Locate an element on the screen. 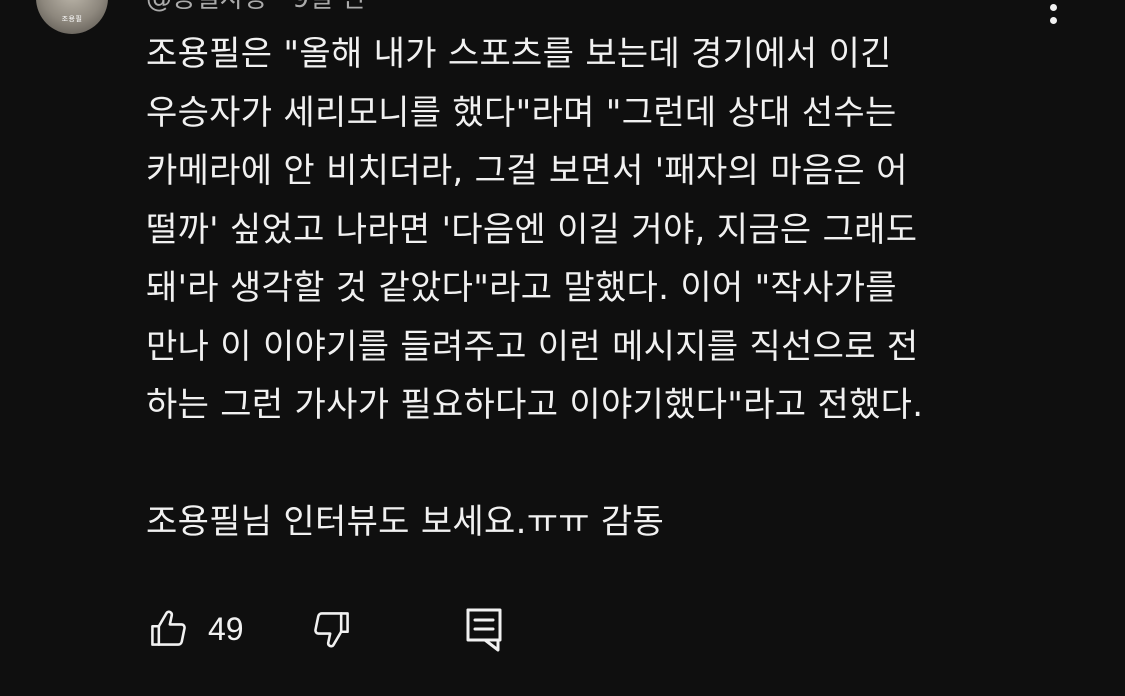 This screenshot has width=1125, height=696. comment-line: 우승자가 세리모니를 했다"라며 "그런데 상대 선수는 is located at coordinates (521, 112).